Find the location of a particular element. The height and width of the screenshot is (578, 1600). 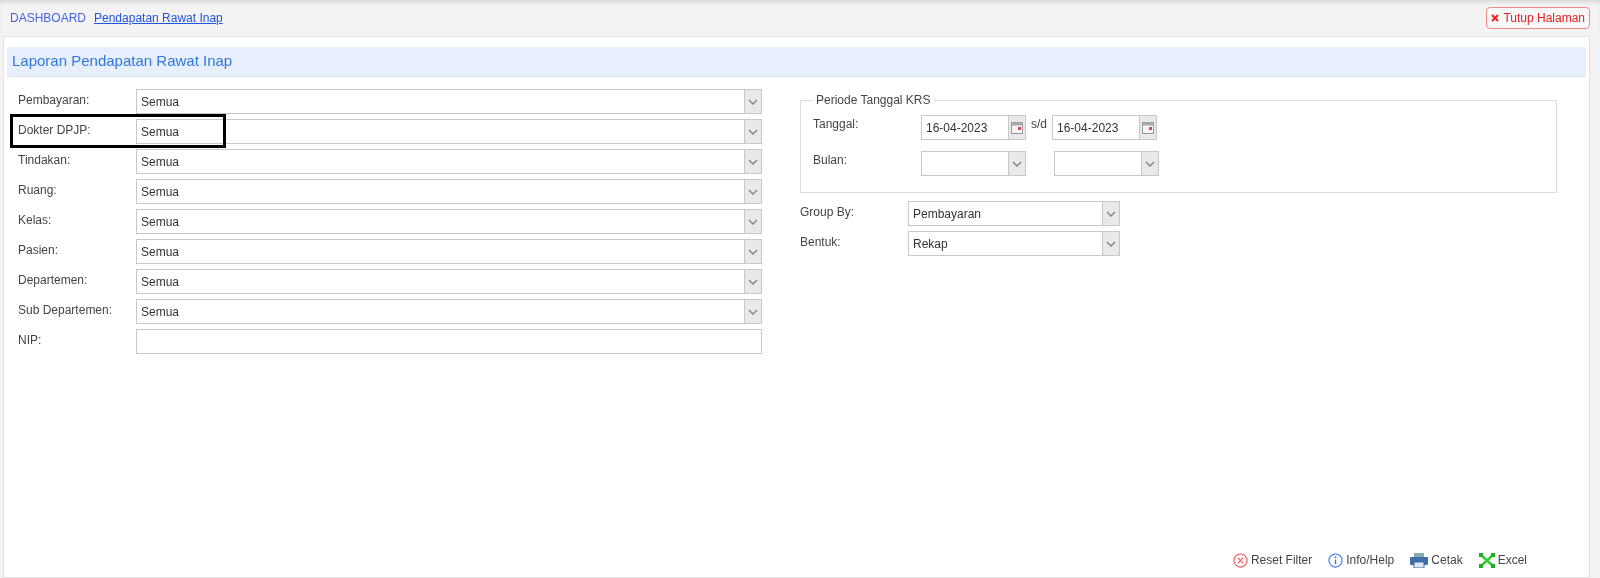

field-label: Pasien: is located at coordinates (39, 250).